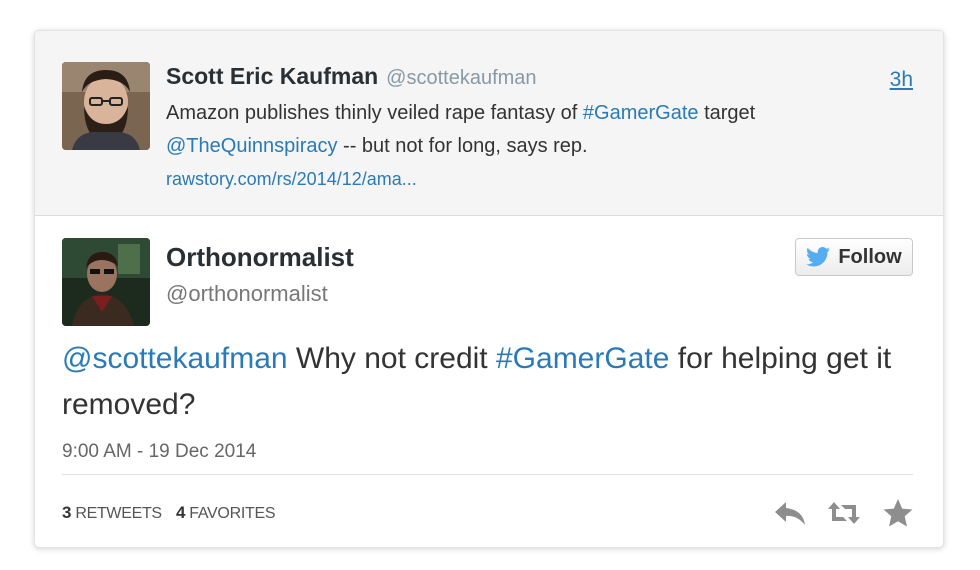 The image size is (980, 570). What do you see at coordinates (730, 113) in the screenshot?
I see `parent-text-part-2: target` at bounding box center [730, 113].